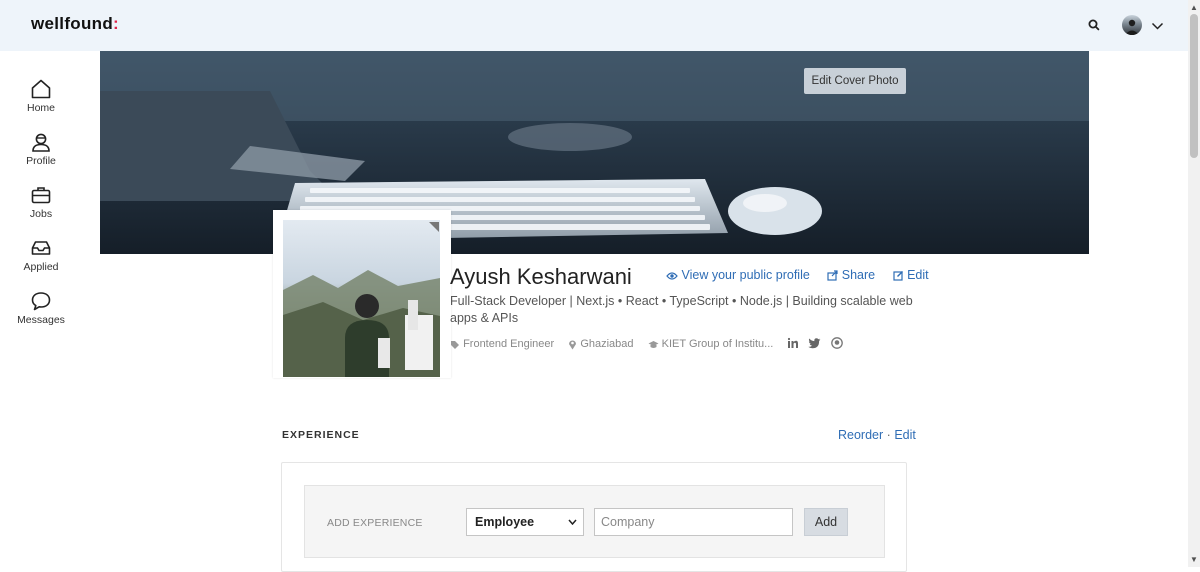 The image size is (1200, 572). I want to click on briefcase-icon, so click(41, 195).